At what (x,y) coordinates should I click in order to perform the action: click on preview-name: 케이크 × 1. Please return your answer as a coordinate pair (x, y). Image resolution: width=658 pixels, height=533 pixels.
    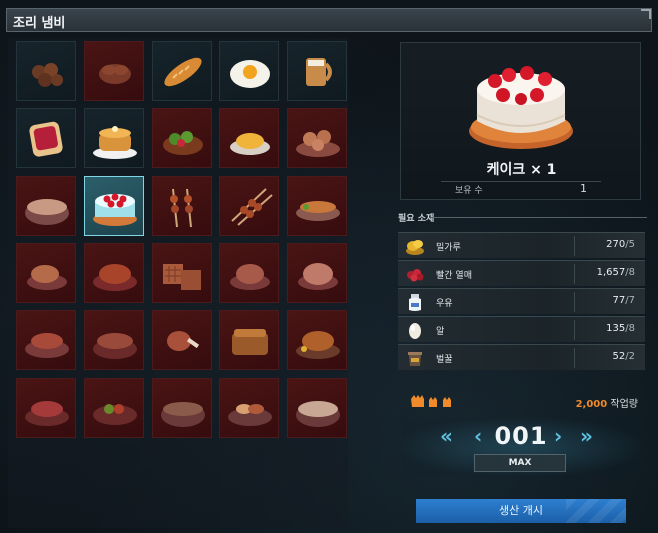
    Looking at the image, I should click on (521, 170).